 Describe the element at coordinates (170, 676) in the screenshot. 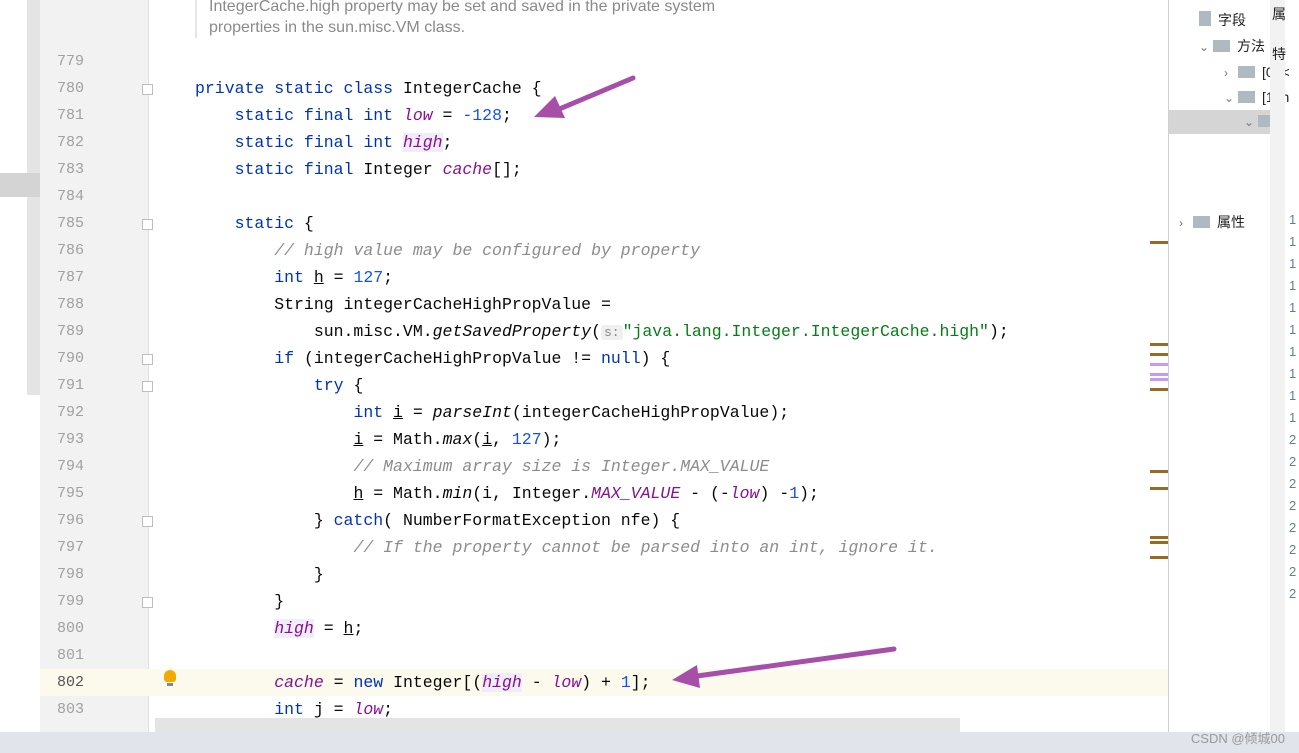

I see `lightbulb-icon` at that location.